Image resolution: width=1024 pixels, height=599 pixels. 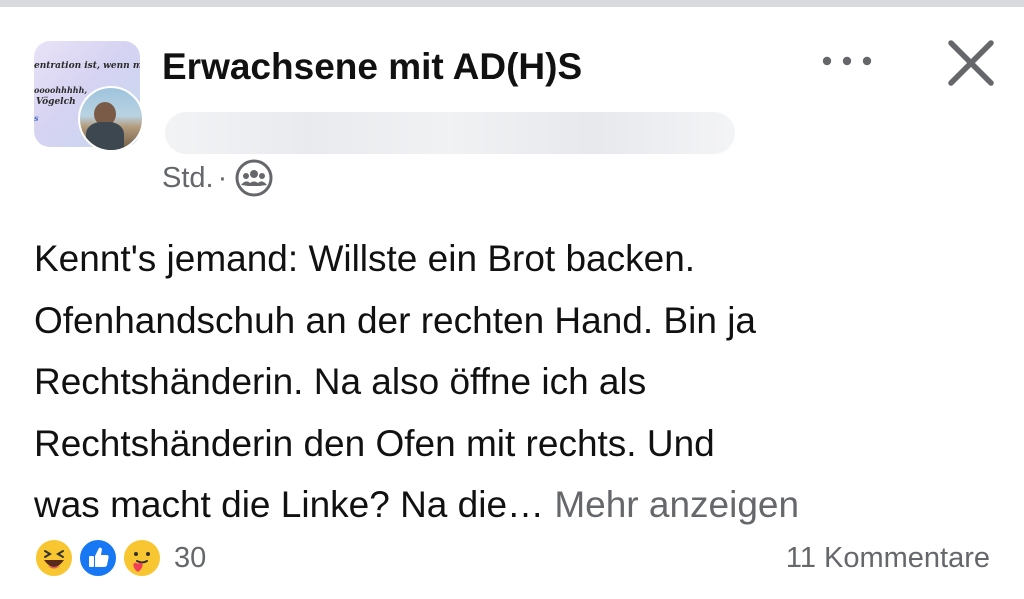 What do you see at coordinates (190, 557) in the screenshot?
I see `reaction-count: 30` at bounding box center [190, 557].